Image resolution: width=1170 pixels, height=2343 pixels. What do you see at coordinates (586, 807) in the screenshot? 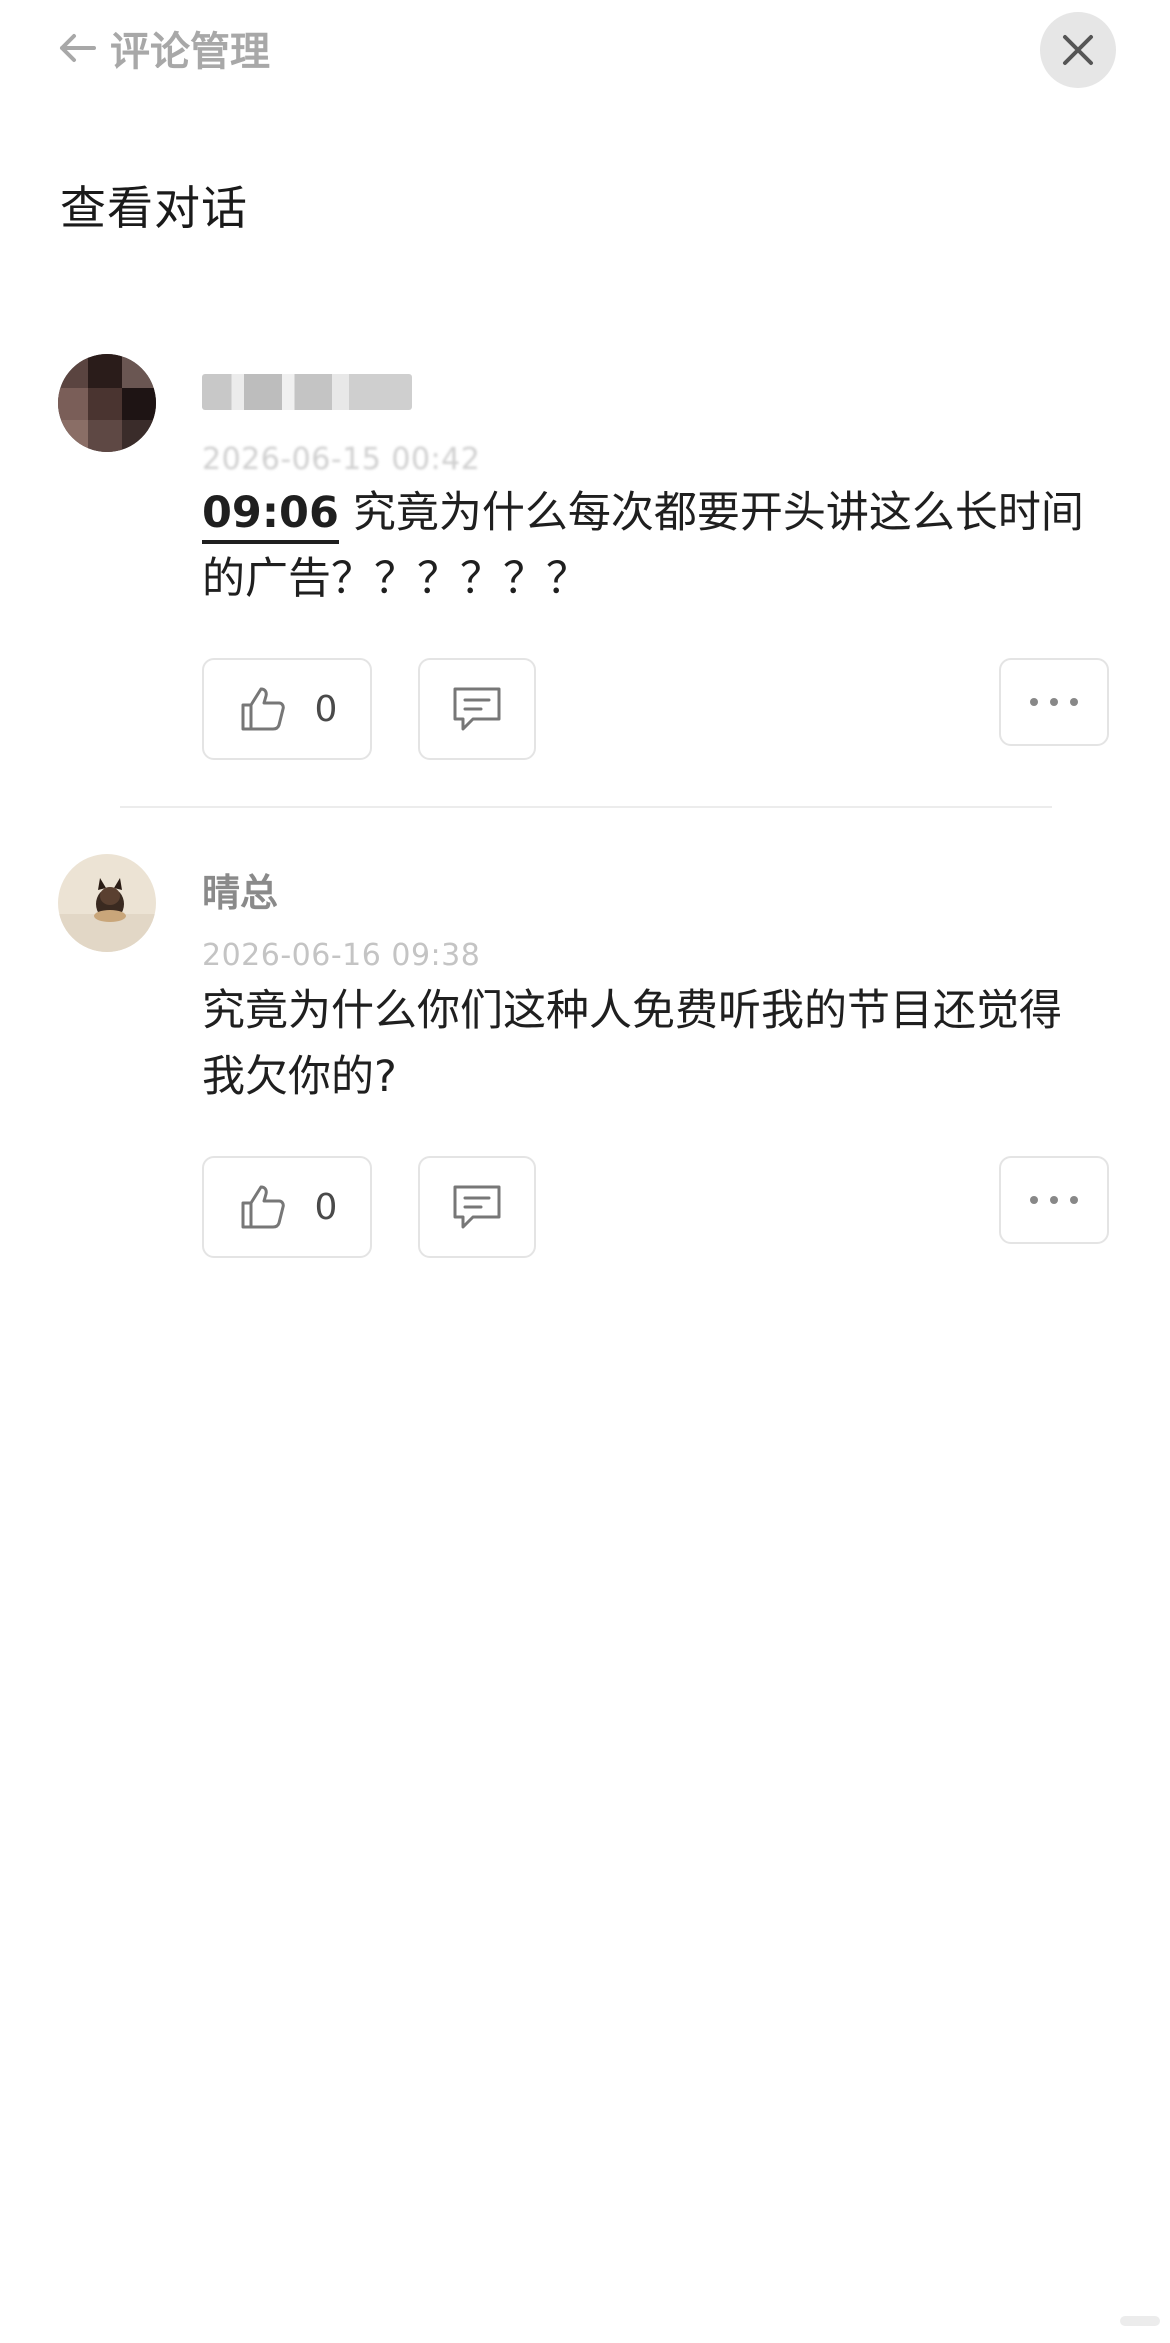
I see `divider` at bounding box center [586, 807].